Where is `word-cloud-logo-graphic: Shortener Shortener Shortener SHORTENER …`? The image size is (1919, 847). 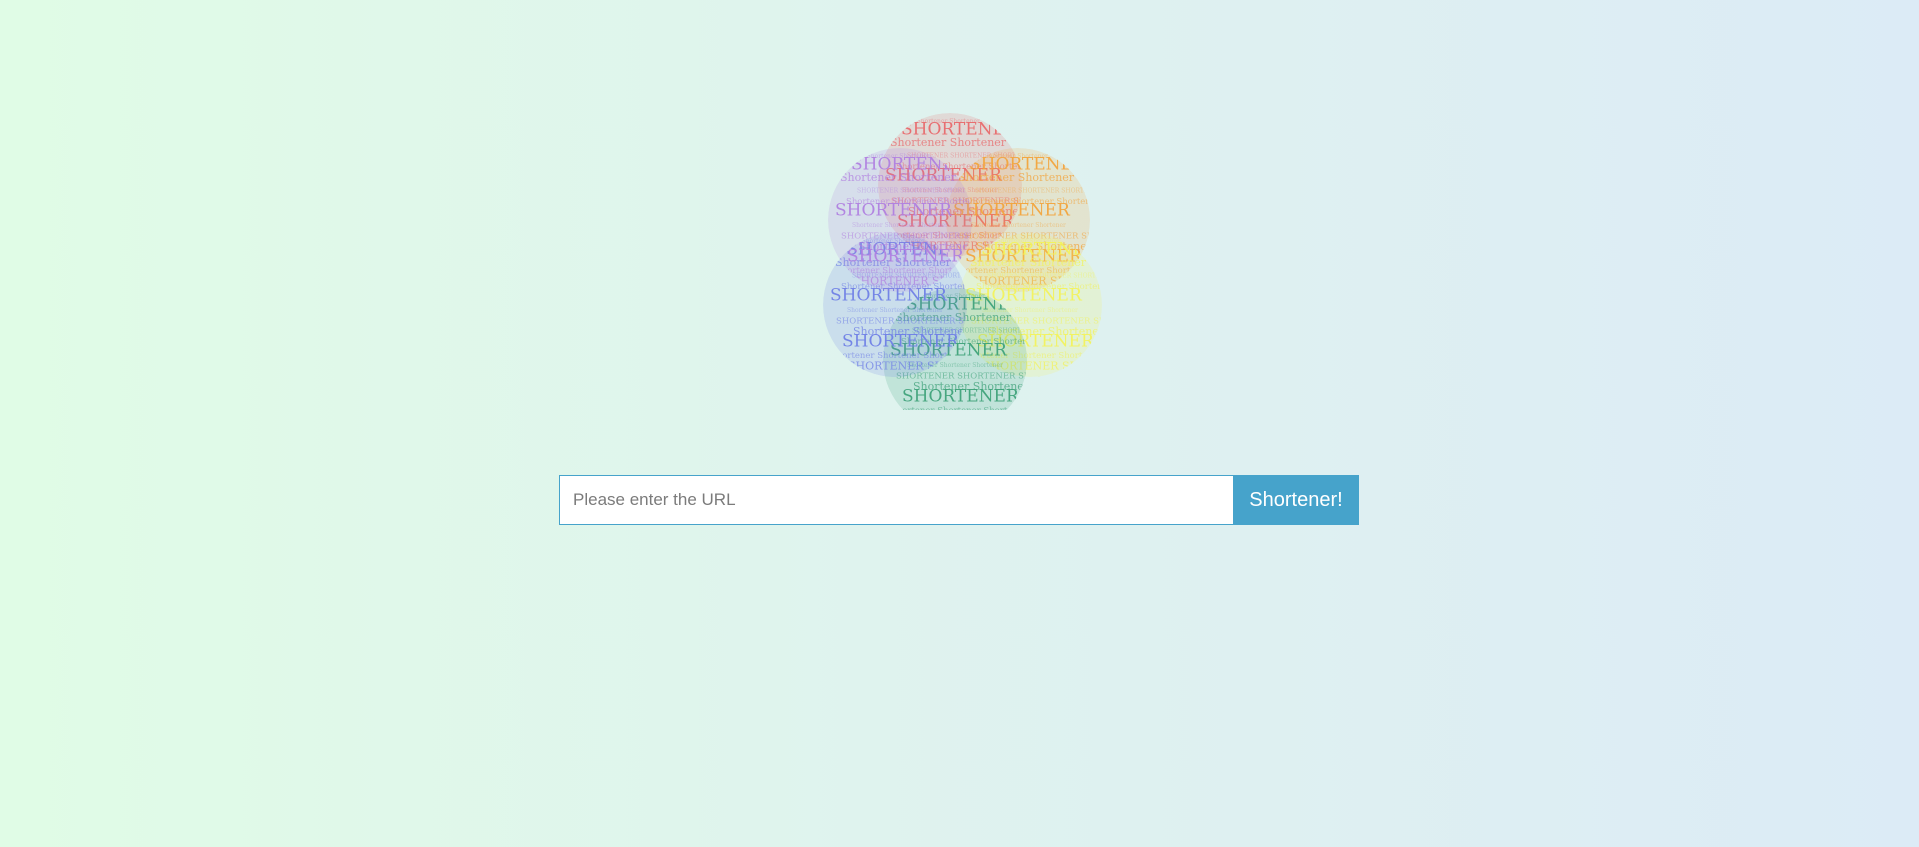 word-cloud-logo-graphic: Shortener Shortener Shortener SHORTENER … is located at coordinates (964, 261).